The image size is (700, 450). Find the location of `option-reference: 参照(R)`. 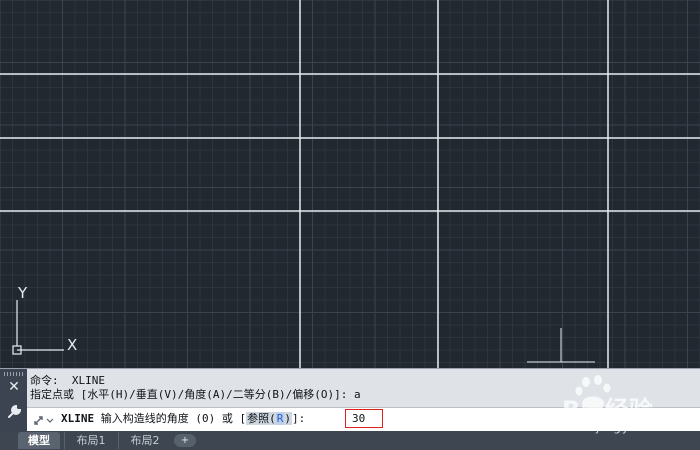

option-reference: 参照(R) is located at coordinates (269, 418).